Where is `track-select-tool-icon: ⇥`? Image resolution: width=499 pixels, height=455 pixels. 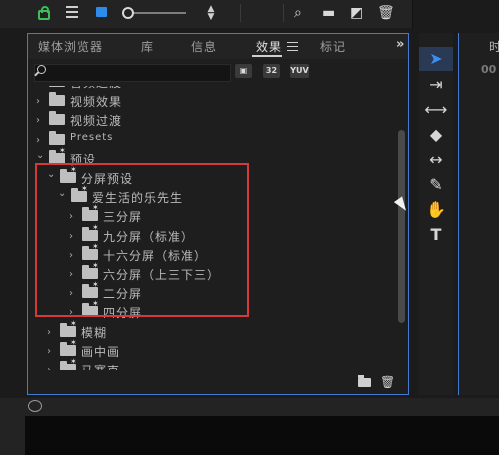
track-select-tool-icon: ⇥ is located at coordinates (436, 85).